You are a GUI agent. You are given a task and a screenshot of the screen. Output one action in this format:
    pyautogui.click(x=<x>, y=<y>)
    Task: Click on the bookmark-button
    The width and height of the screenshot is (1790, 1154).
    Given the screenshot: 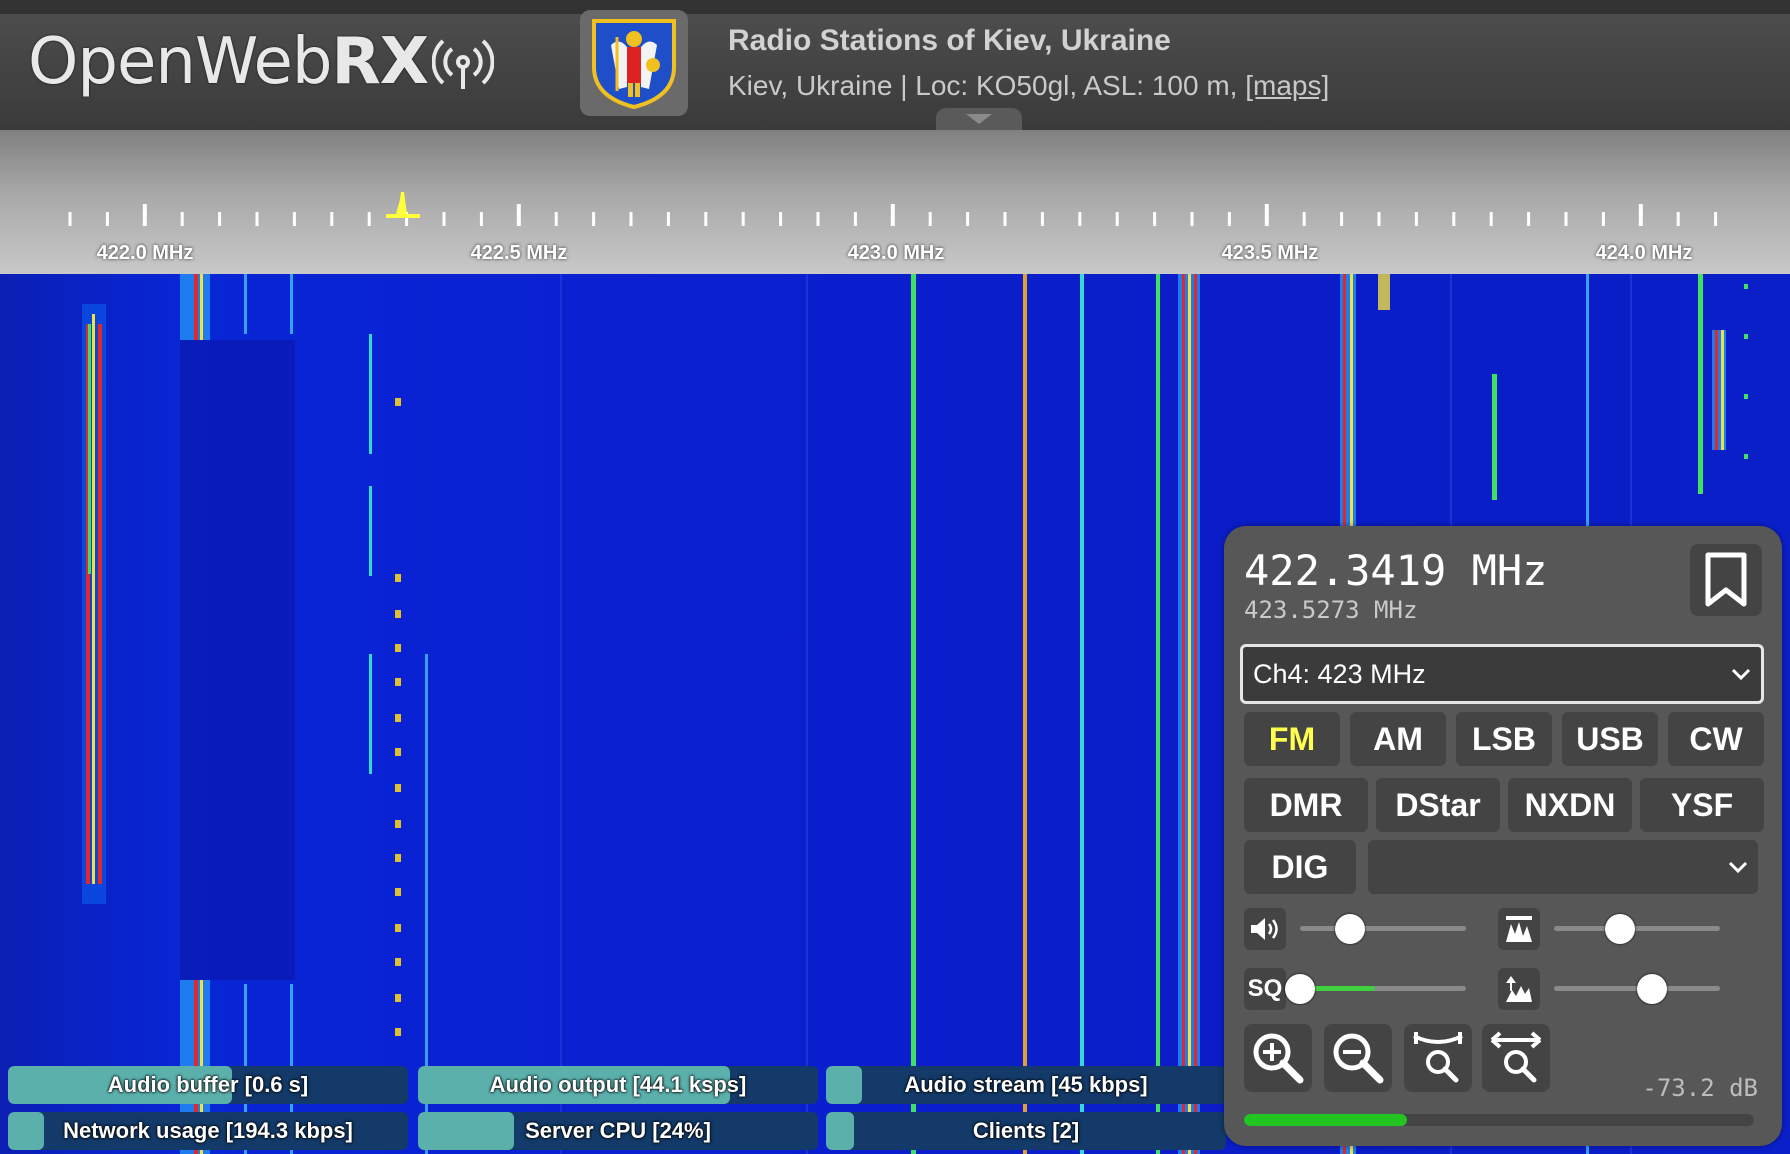 What is the action you would take?
    pyautogui.click(x=1726, y=580)
    